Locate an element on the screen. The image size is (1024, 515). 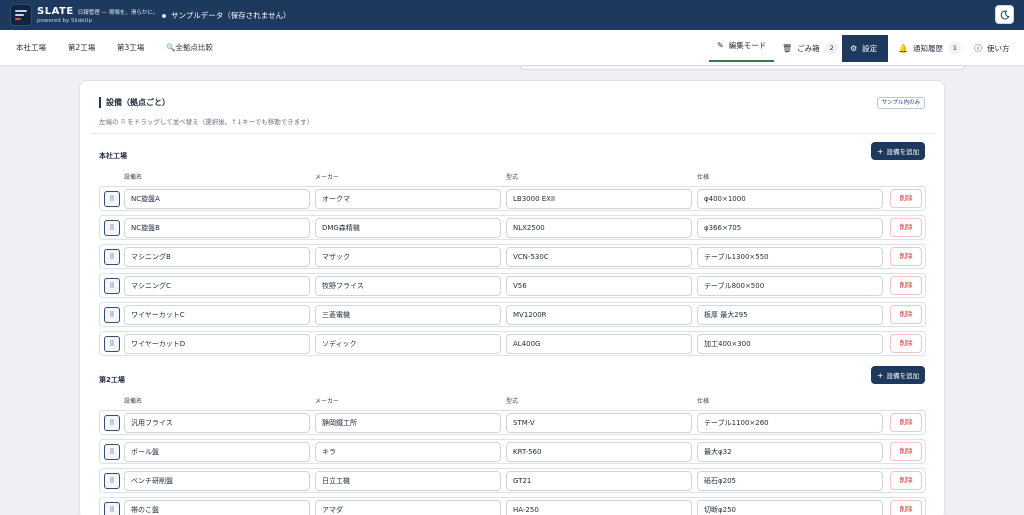
sample-status: サンプルデータ（保存されません） is located at coordinates (226, 15).